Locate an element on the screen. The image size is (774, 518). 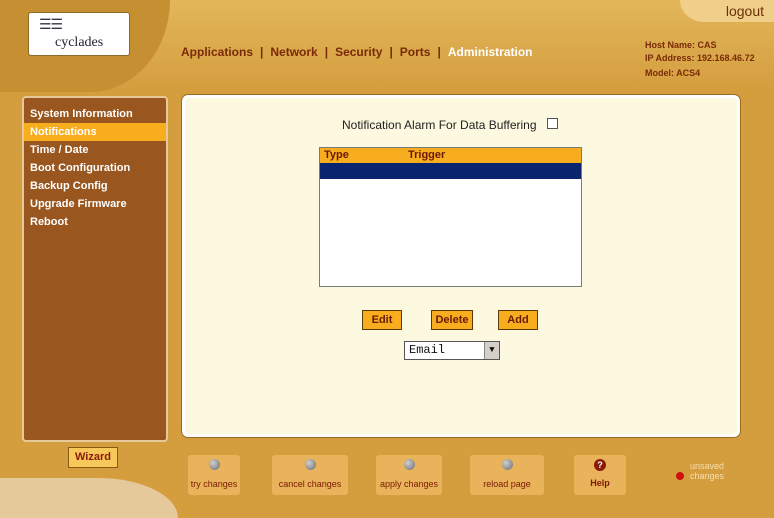
sidebar-item-backup-config: Backup Config is located at coordinates (95, 186).